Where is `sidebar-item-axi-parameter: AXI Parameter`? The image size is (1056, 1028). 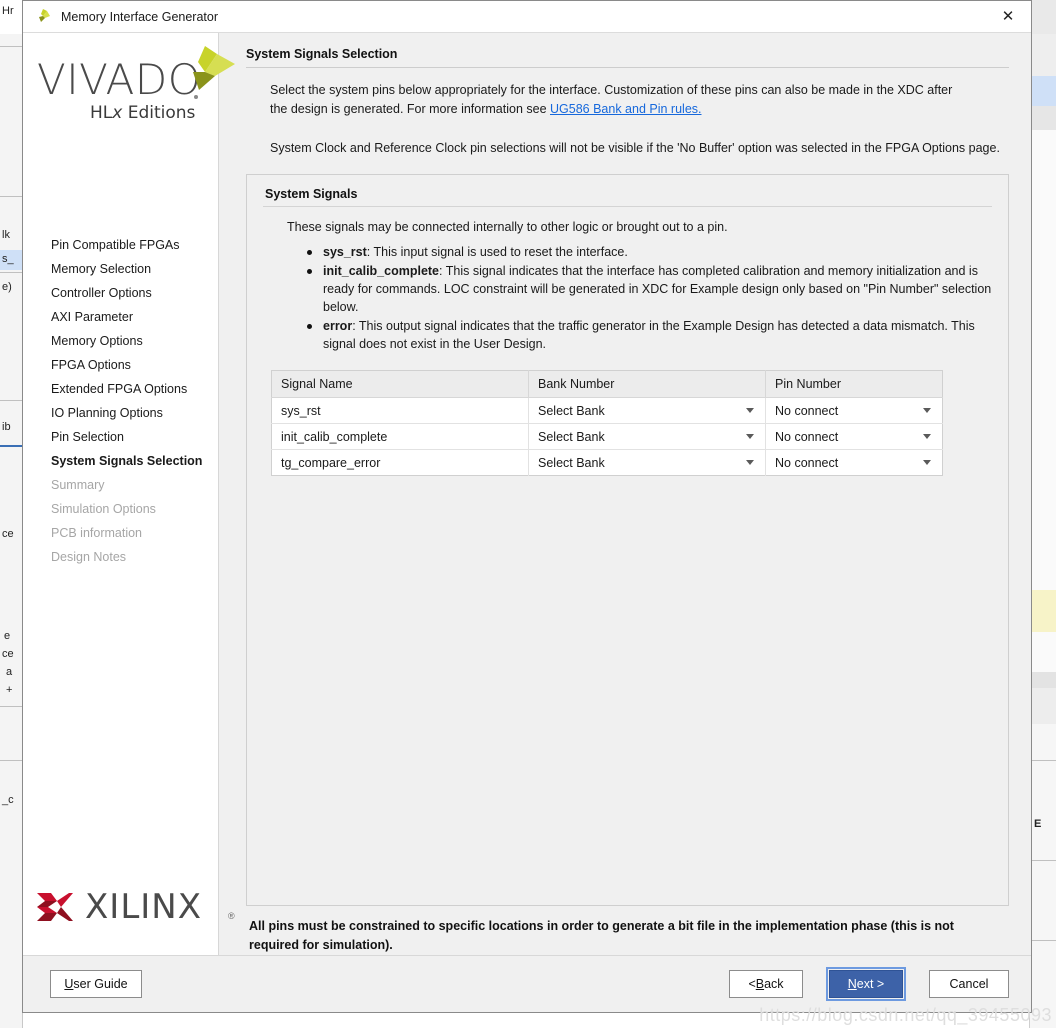
sidebar-item-axi-parameter: AXI Parameter is located at coordinates (120, 317).